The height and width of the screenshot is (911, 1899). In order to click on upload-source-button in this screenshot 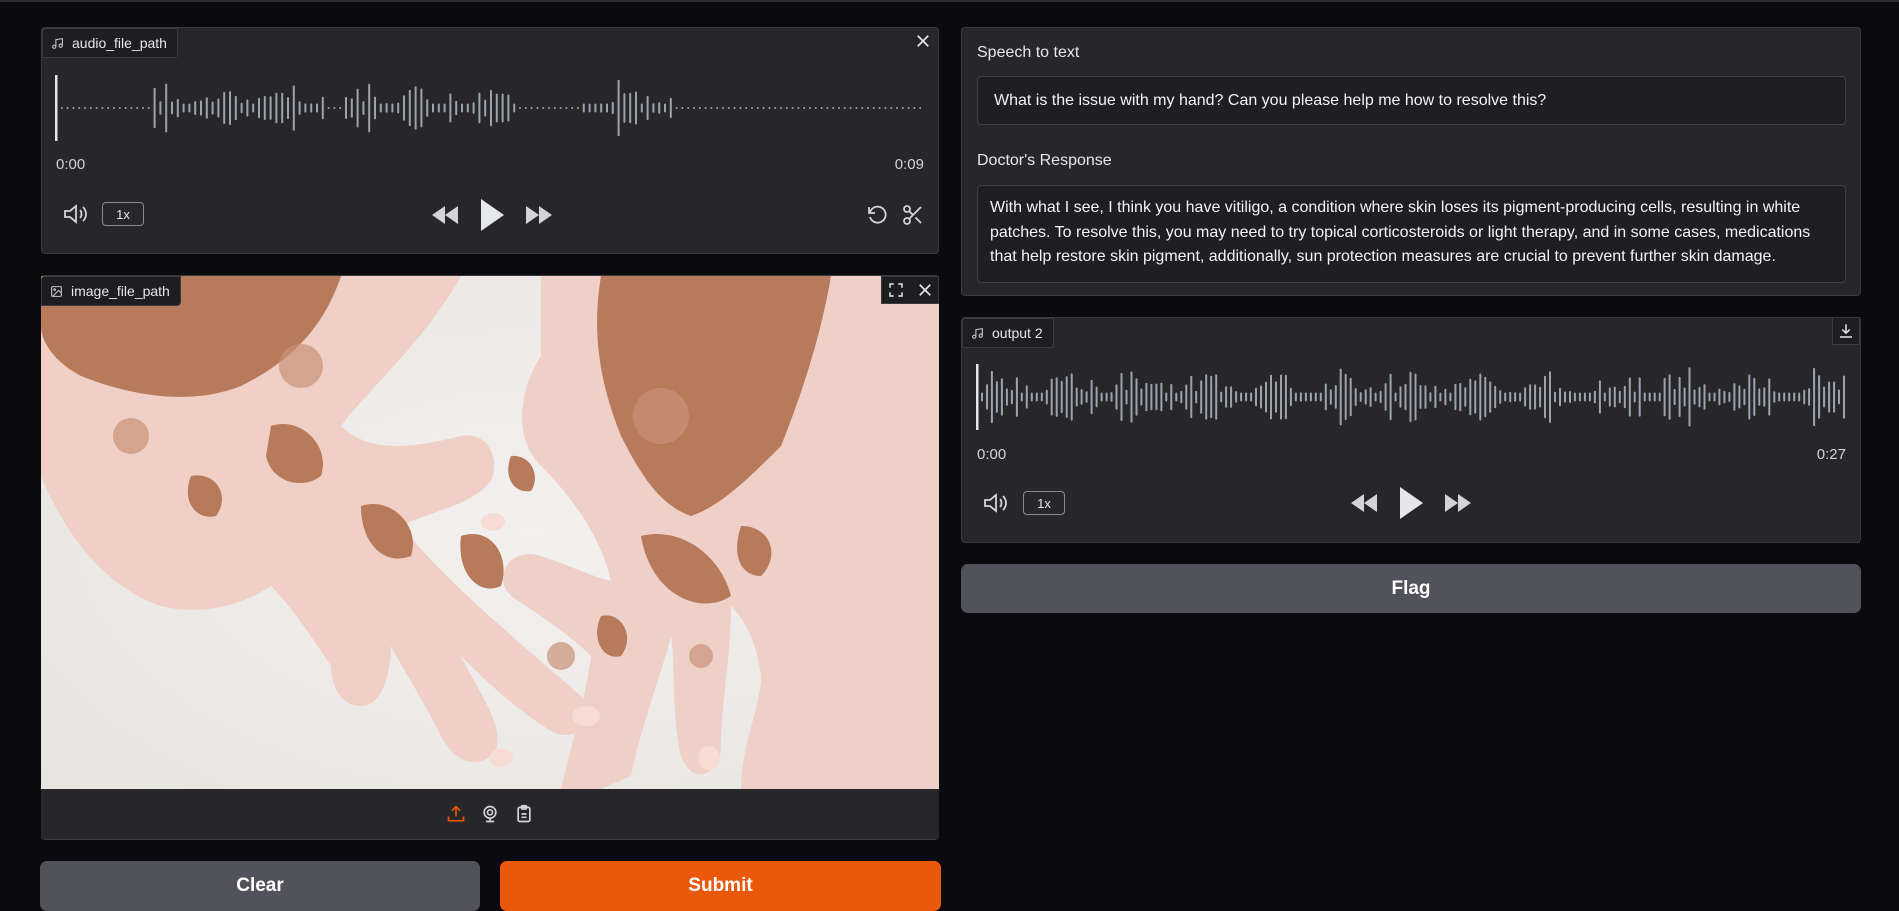, I will do `click(456, 814)`.